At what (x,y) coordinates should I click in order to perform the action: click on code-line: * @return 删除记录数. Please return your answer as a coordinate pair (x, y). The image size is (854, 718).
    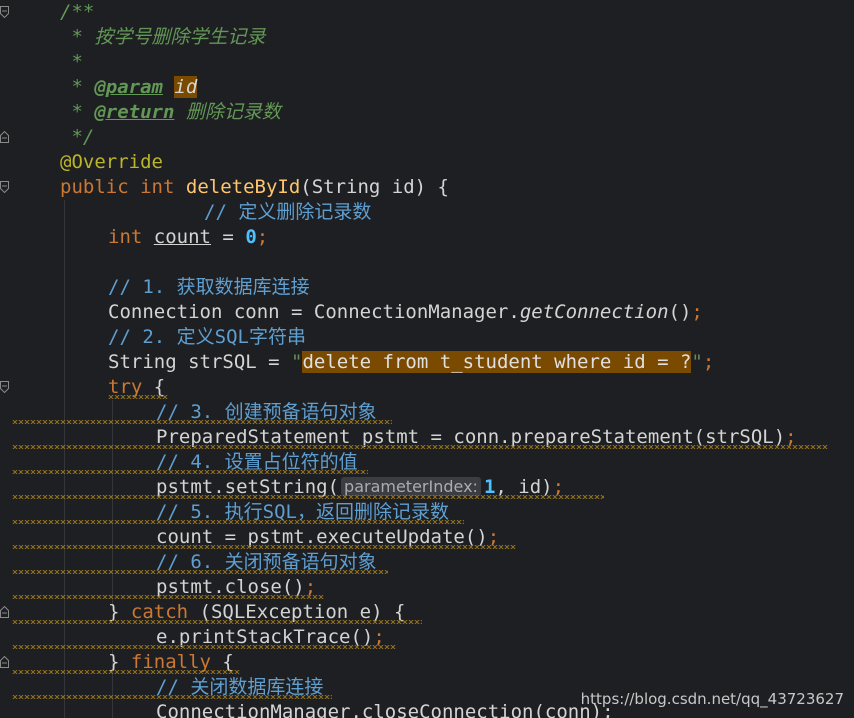
    Looking at the image, I should click on (170, 112).